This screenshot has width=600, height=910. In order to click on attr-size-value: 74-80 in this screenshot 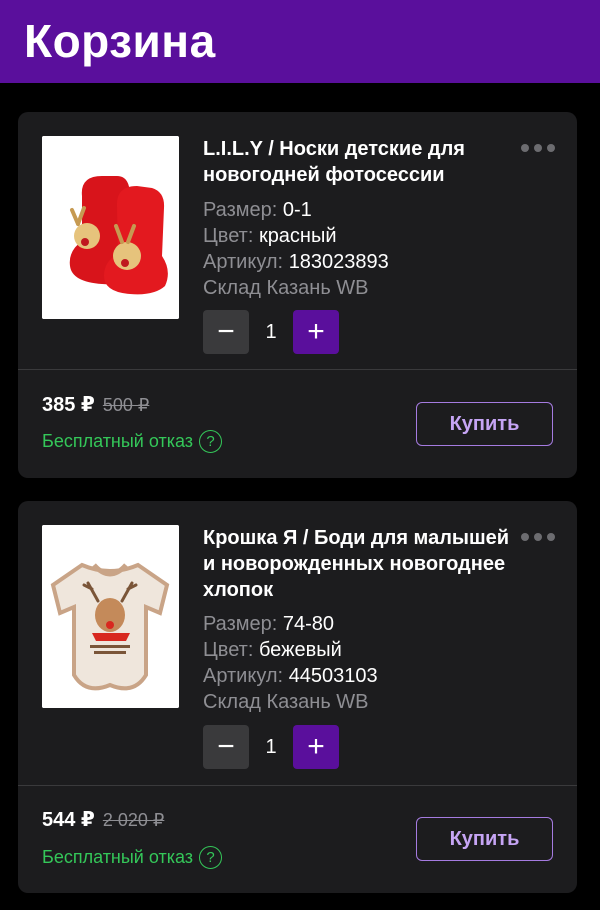, I will do `click(308, 624)`.